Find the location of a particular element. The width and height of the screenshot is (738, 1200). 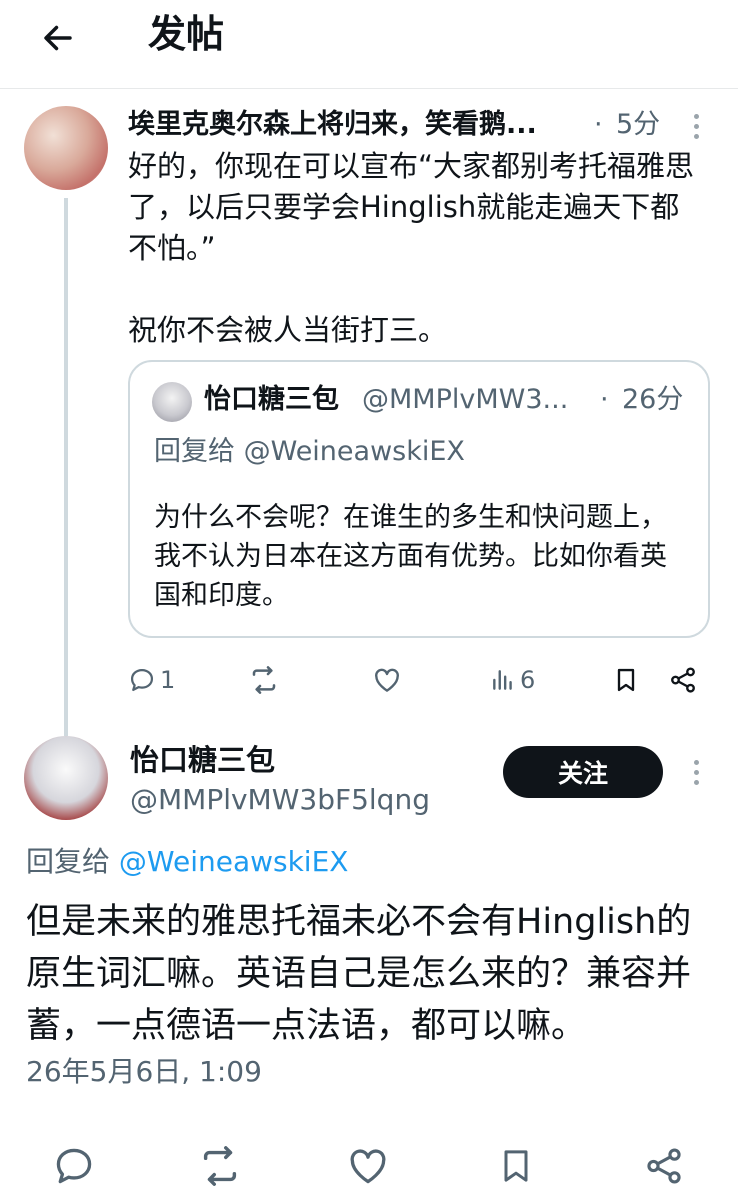

follow-button: 关注 is located at coordinates (583, 772).